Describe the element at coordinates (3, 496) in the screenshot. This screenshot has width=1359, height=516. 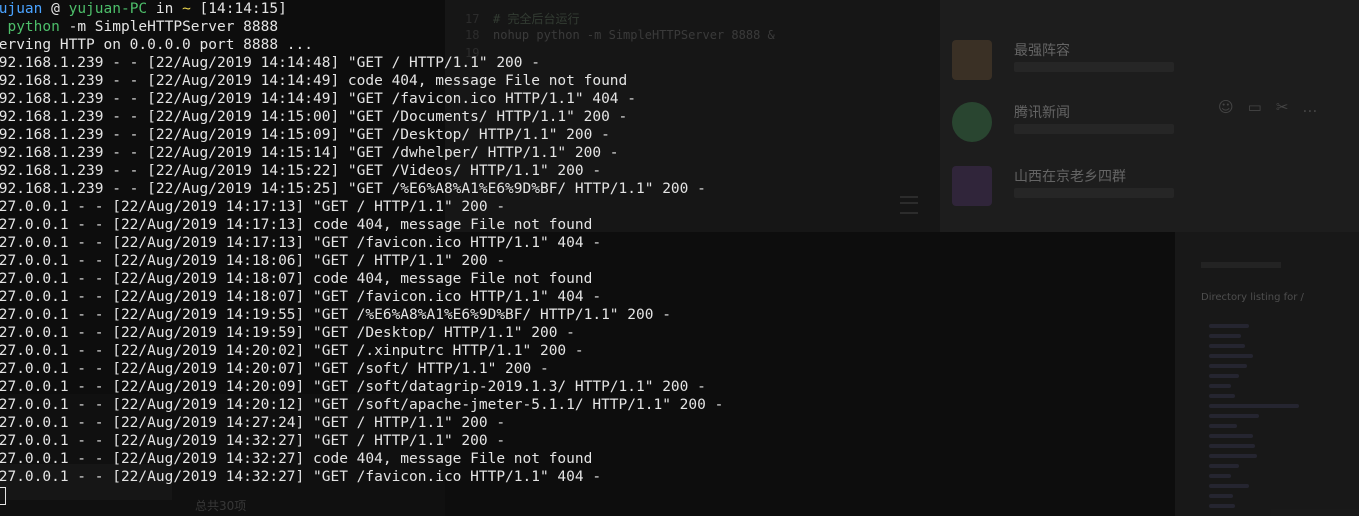
I see `terminal-cursor` at that location.